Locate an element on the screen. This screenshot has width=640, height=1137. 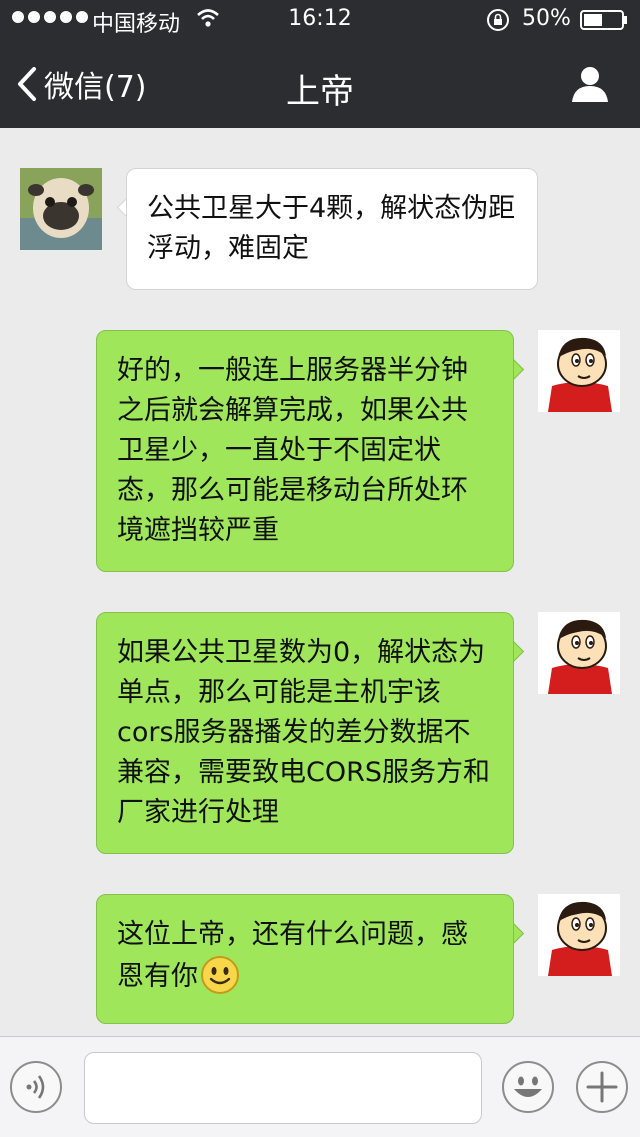
chat-title: 上帝 is located at coordinates (320, 92).